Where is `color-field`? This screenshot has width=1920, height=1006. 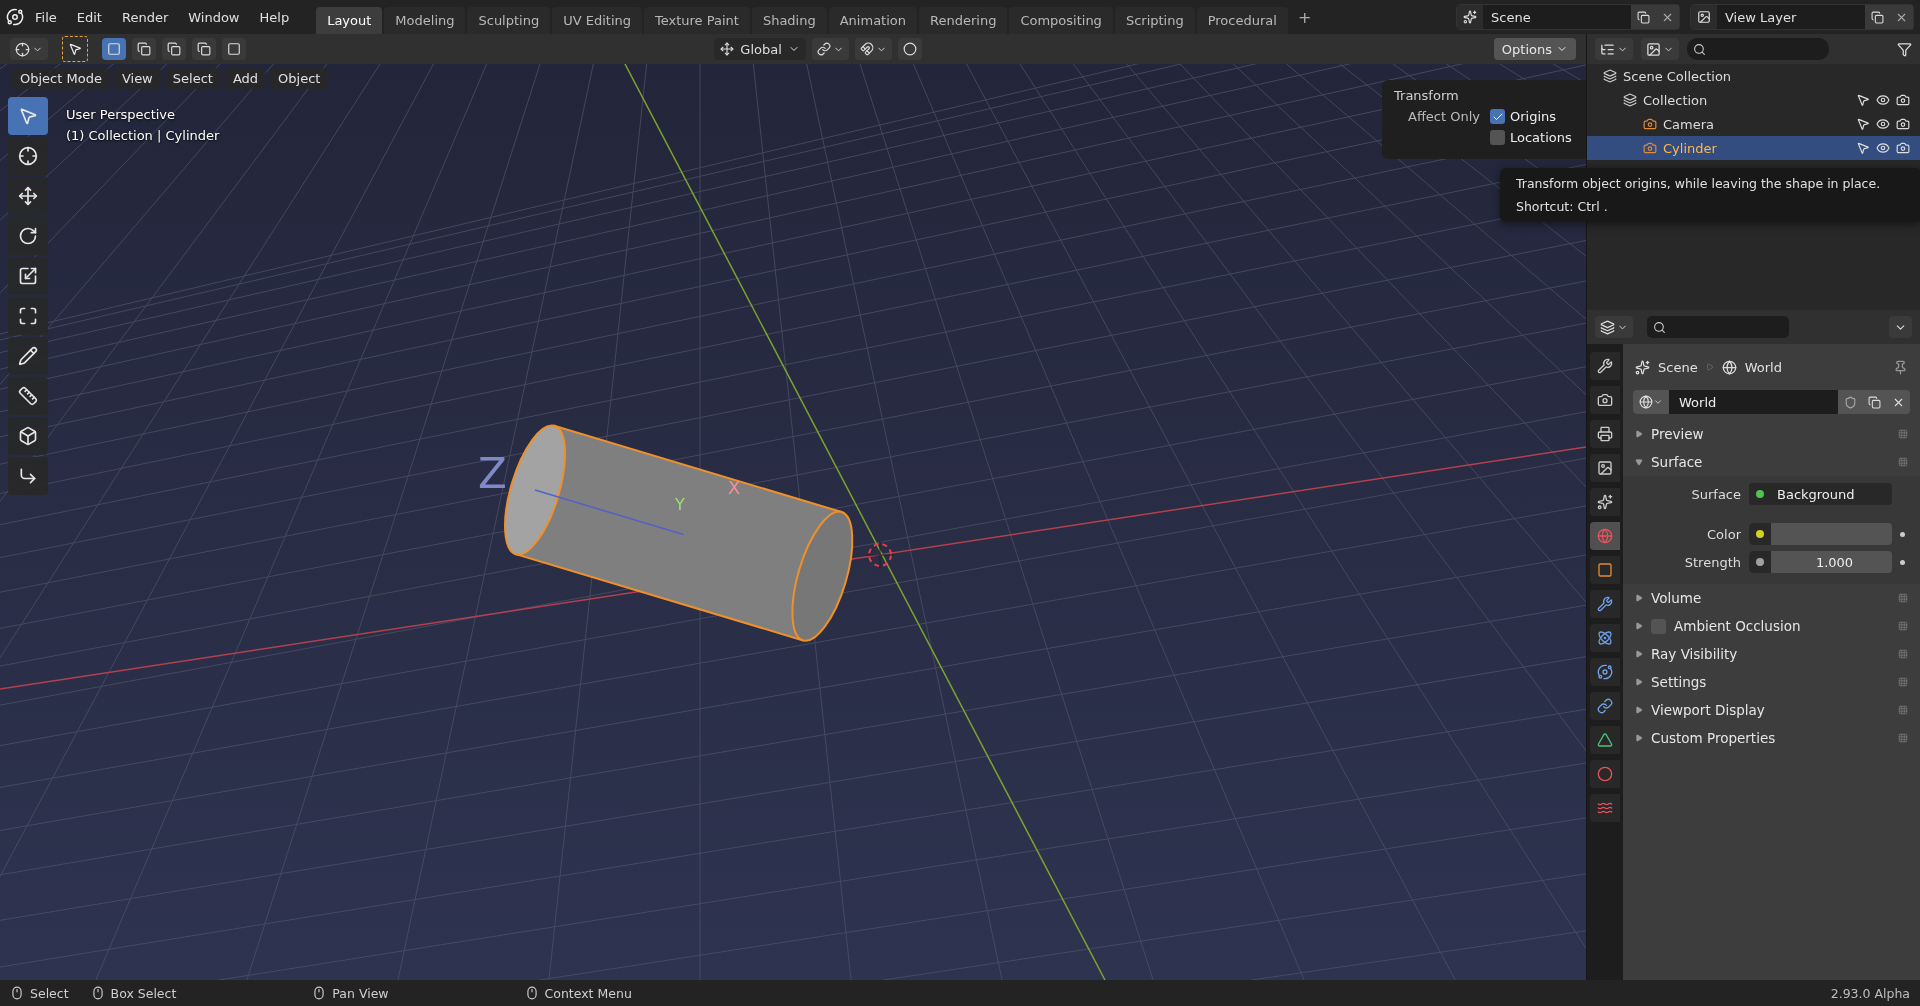 color-field is located at coordinates (1820, 534).